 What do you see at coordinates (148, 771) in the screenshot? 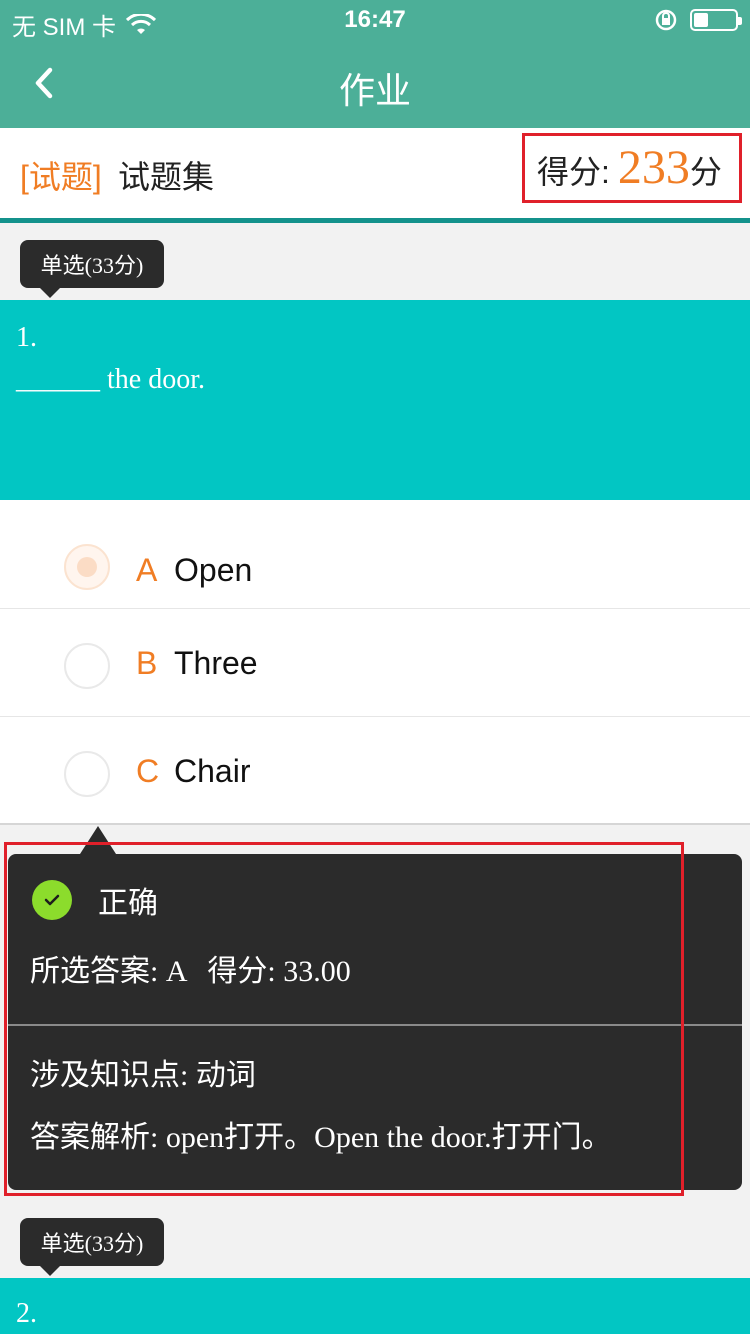
I see `option-letter: C` at bounding box center [148, 771].